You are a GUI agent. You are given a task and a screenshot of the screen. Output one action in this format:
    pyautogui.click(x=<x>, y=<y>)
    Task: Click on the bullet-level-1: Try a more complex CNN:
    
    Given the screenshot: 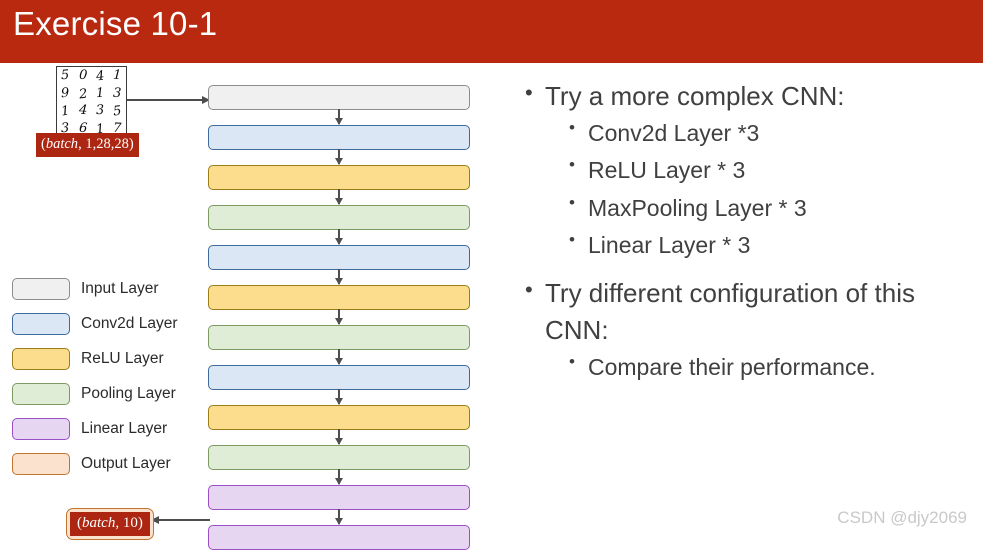 What is the action you would take?
    pyautogui.click(x=752, y=96)
    